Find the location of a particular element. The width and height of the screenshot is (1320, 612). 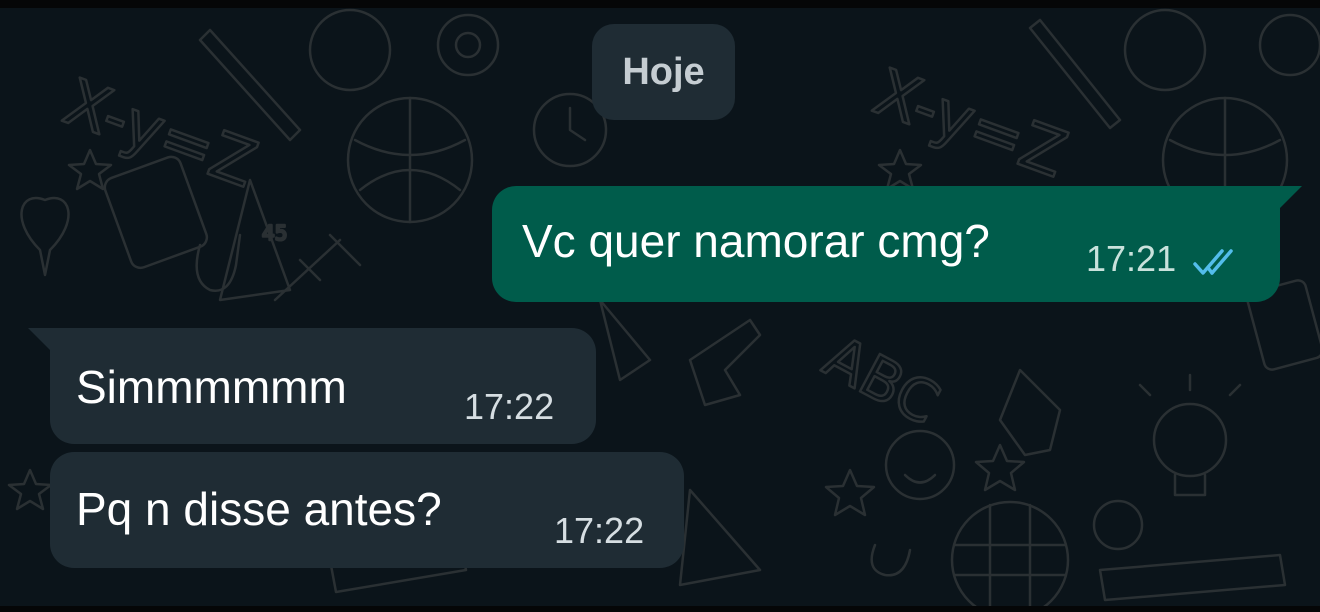

message-text: Pq n disse antes? is located at coordinates (259, 509).